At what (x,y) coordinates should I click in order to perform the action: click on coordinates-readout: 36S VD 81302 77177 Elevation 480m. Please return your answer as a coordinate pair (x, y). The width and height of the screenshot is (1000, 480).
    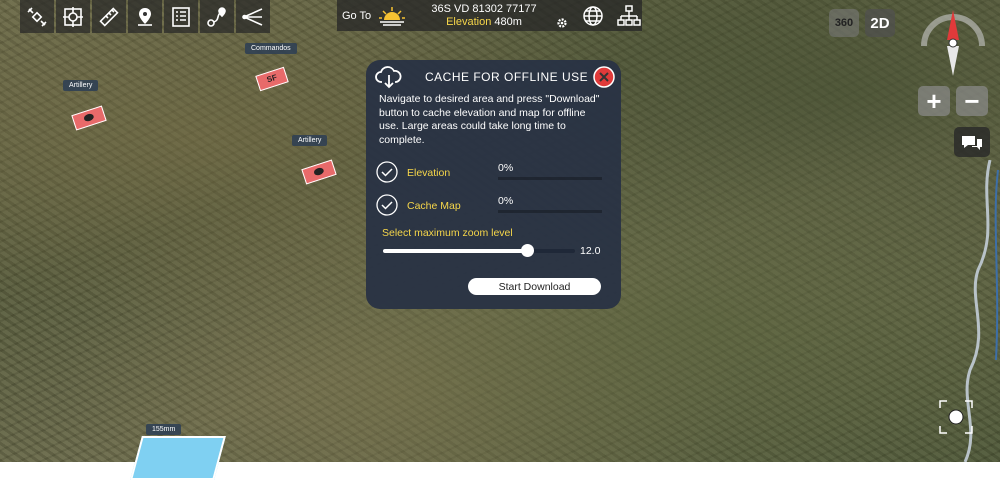
    Looking at the image, I should click on (484, 16).